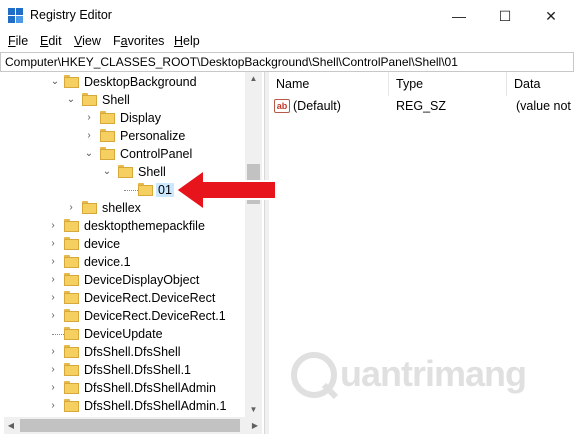  I want to click on menu-favorites-pre: F, so click(117, 41).